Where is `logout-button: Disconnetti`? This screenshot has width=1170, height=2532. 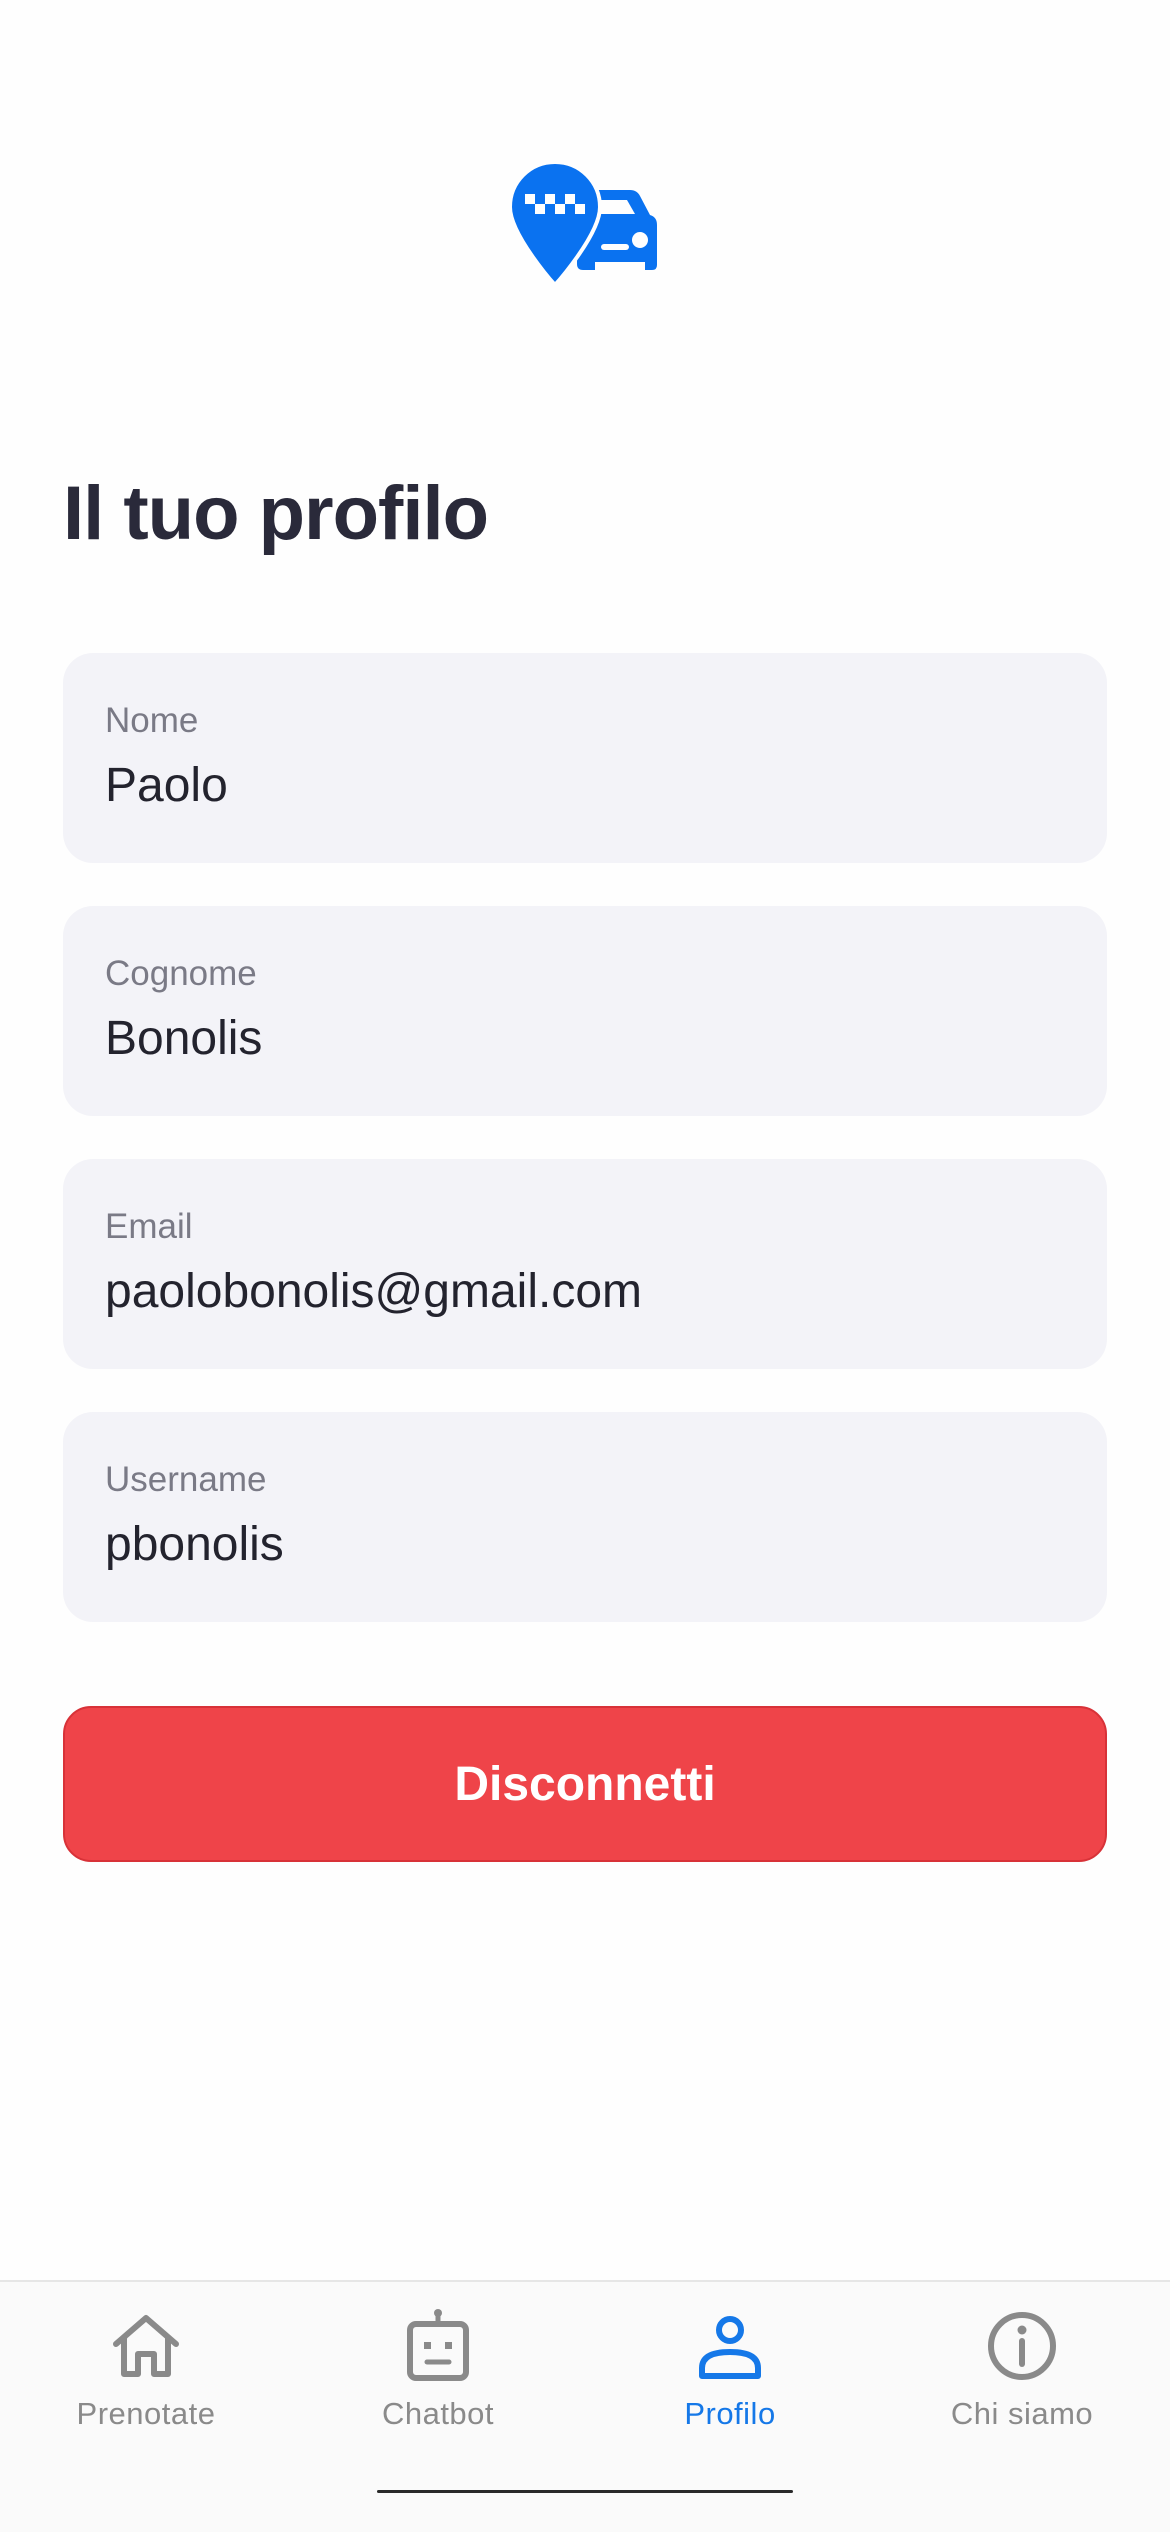
logout-button: Disconnetti is located at coordinates (585, 1784).